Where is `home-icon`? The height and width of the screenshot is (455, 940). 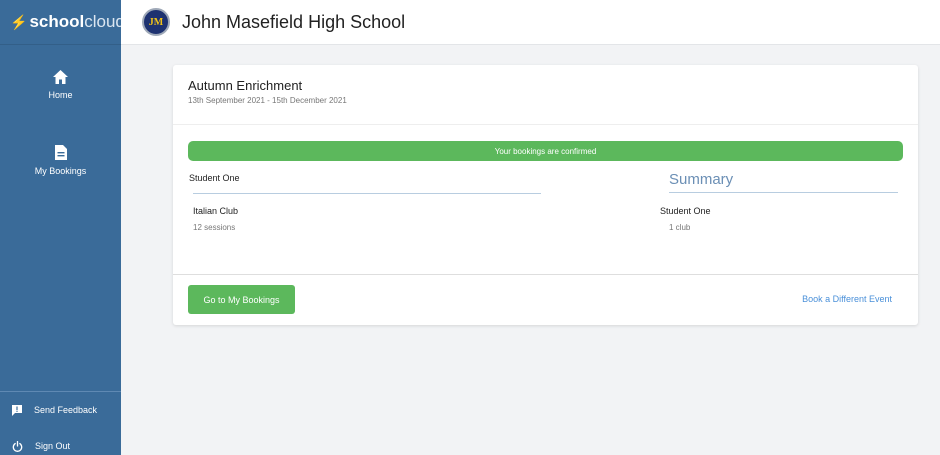
home-icon is located at coordinates (60, 78).